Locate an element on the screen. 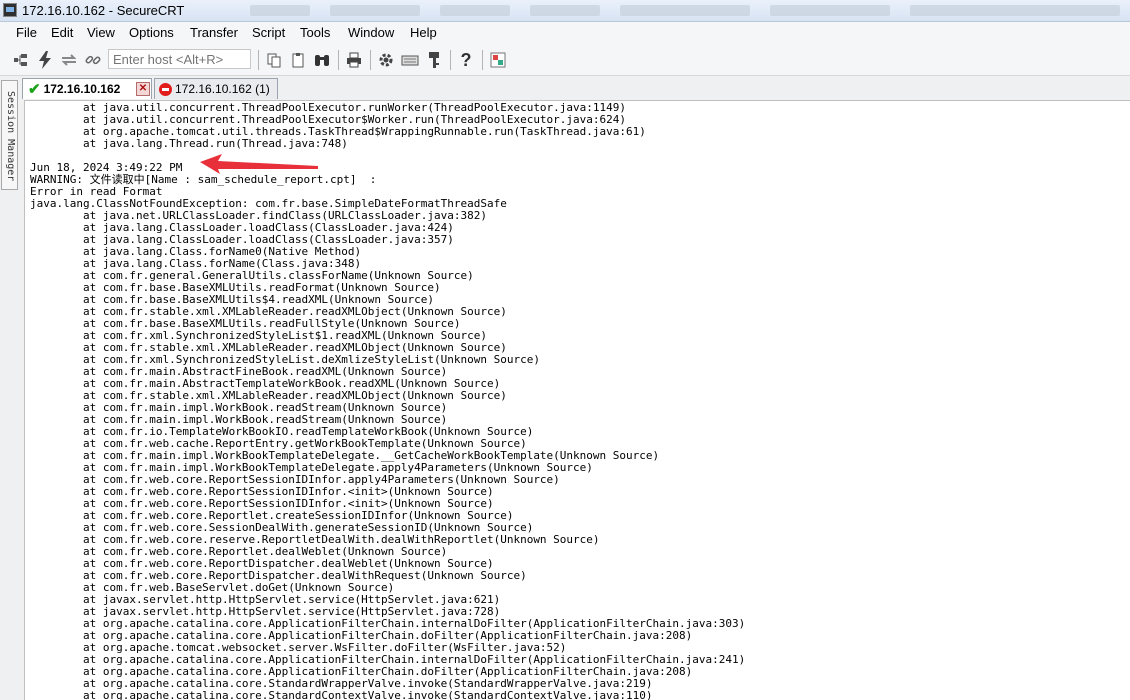 The width and height of the screenshot is (1130, 700). tab-session-2: 172.16.10.162 (1) is located at coordinates (216, 88).